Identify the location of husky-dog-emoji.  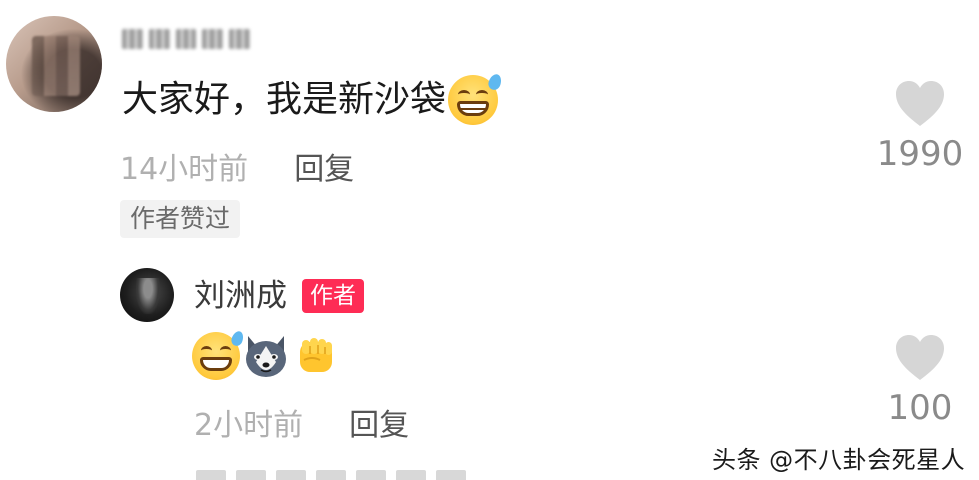
(266, 356).